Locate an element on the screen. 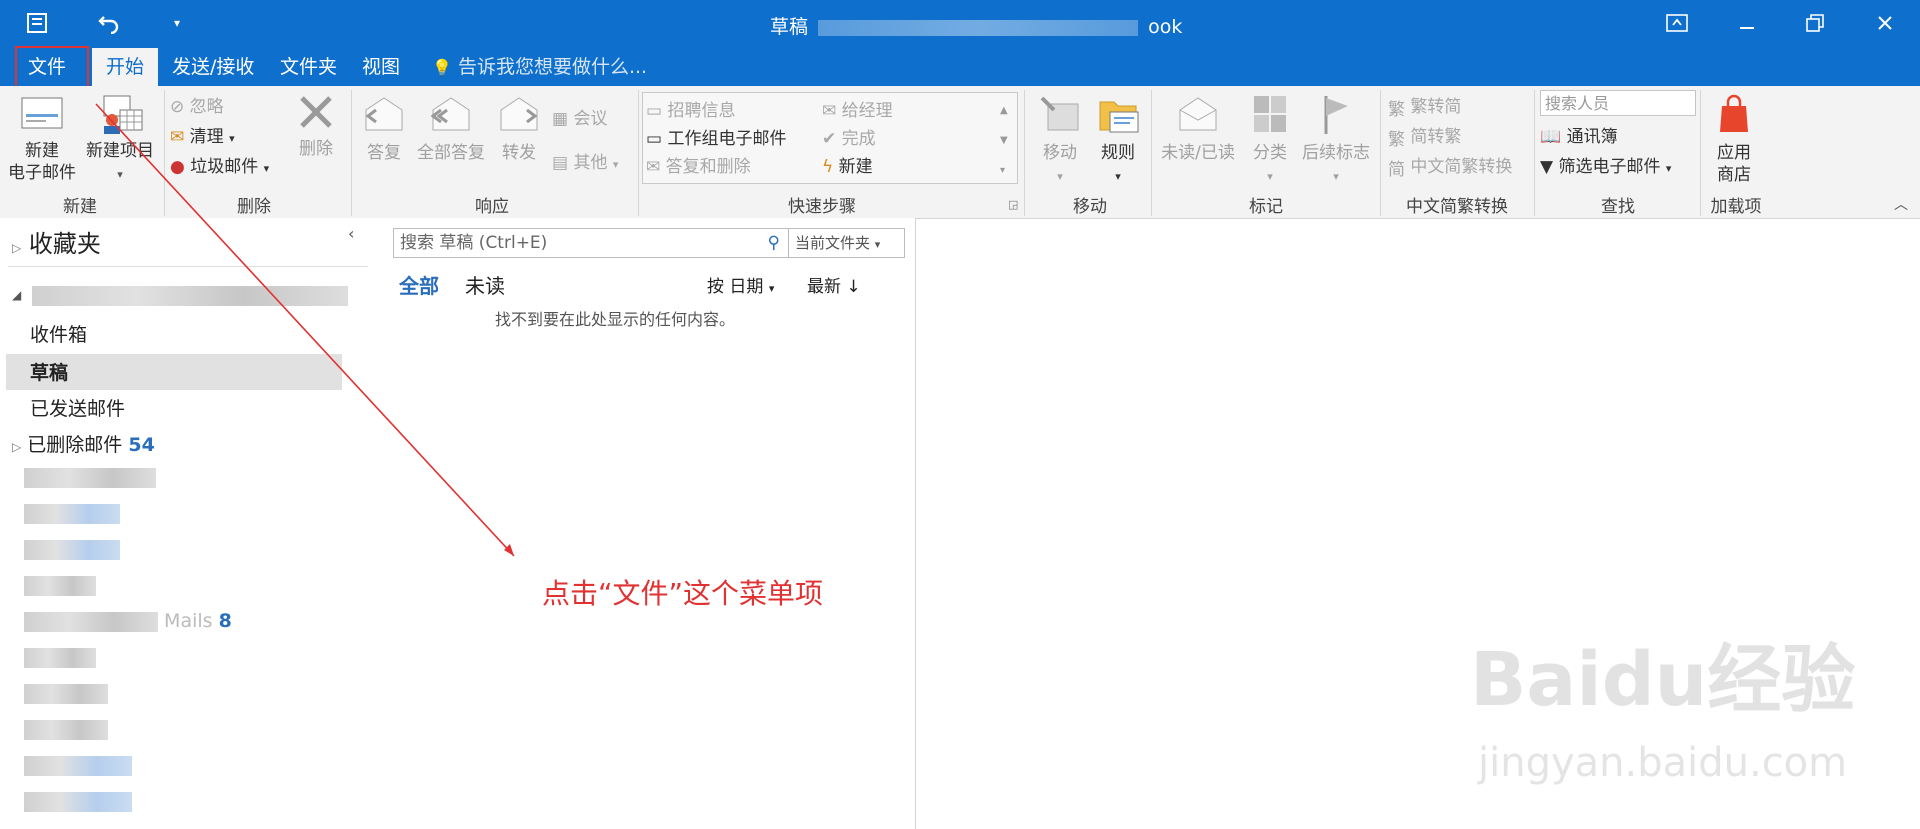 Image resolution: width=1920 pixels, height=829 pixels. quick-step-team-email: ▭ 工作组电子邮件 is located at coordinates (716, 136).